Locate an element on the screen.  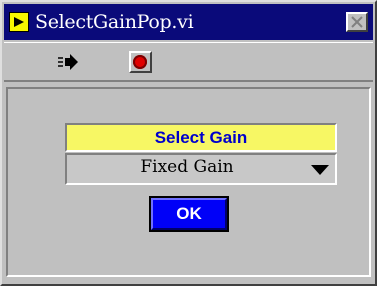
toolbar is located at coordinates (188, 62).